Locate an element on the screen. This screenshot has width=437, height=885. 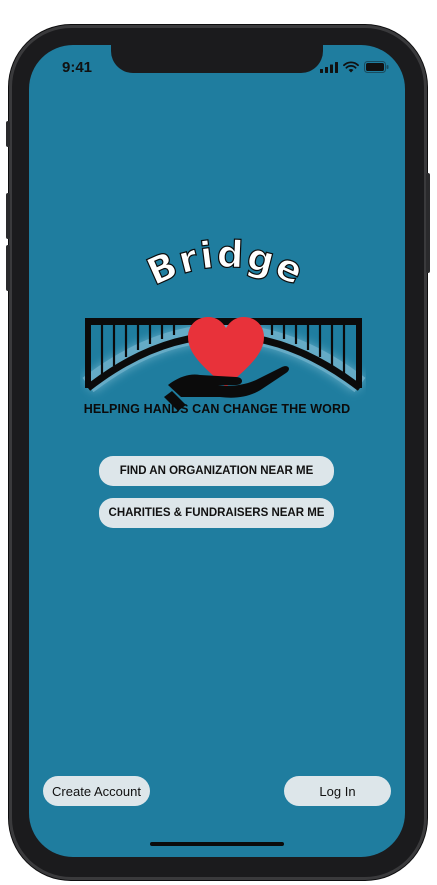
find-organization-button: FIND AN ORGANIZATION NEAR ME is located at coordinates (216, 471).